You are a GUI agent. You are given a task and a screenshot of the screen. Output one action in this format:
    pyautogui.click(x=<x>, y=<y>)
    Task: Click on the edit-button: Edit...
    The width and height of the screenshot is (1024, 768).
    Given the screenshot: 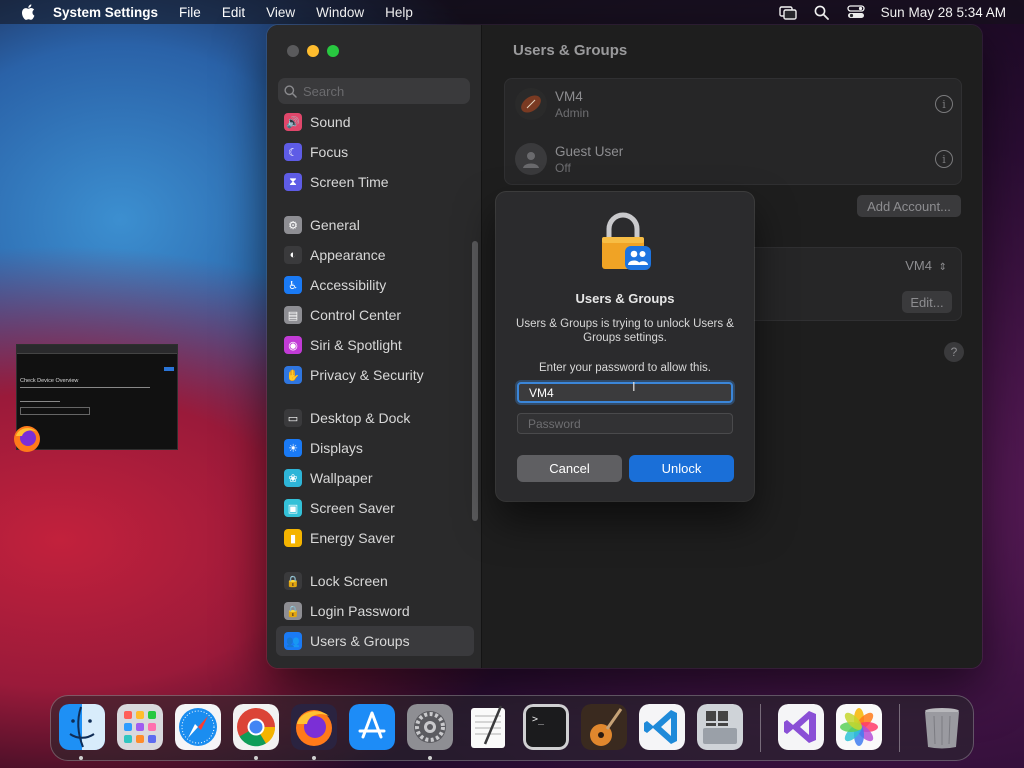 What is the action you would take?
    pyautogui.click(x=927, y=302)
    